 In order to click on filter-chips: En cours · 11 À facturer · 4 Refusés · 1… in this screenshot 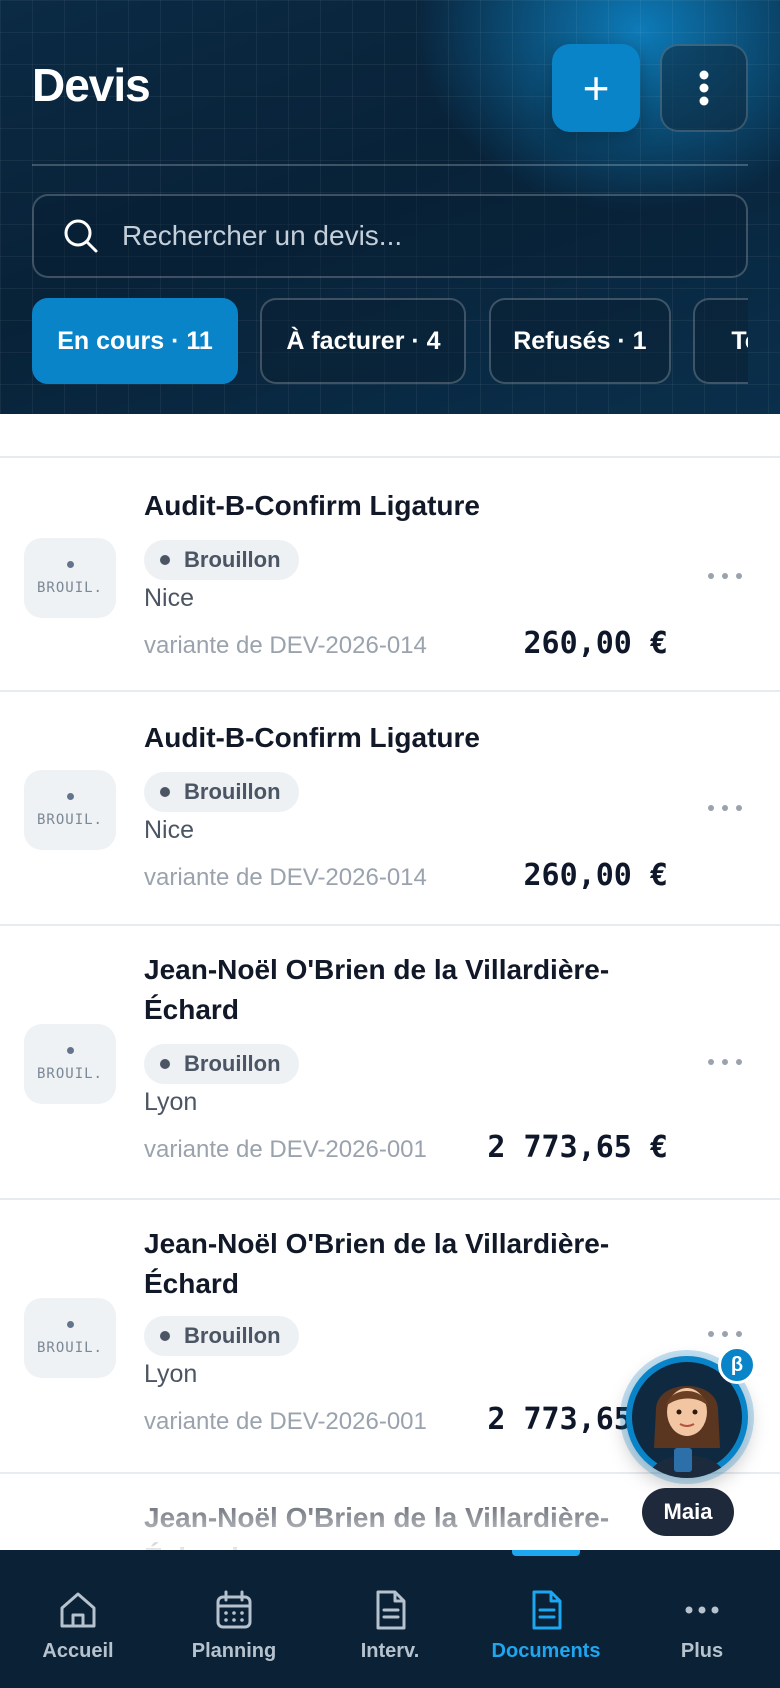, I will do `click(390, 343)`.